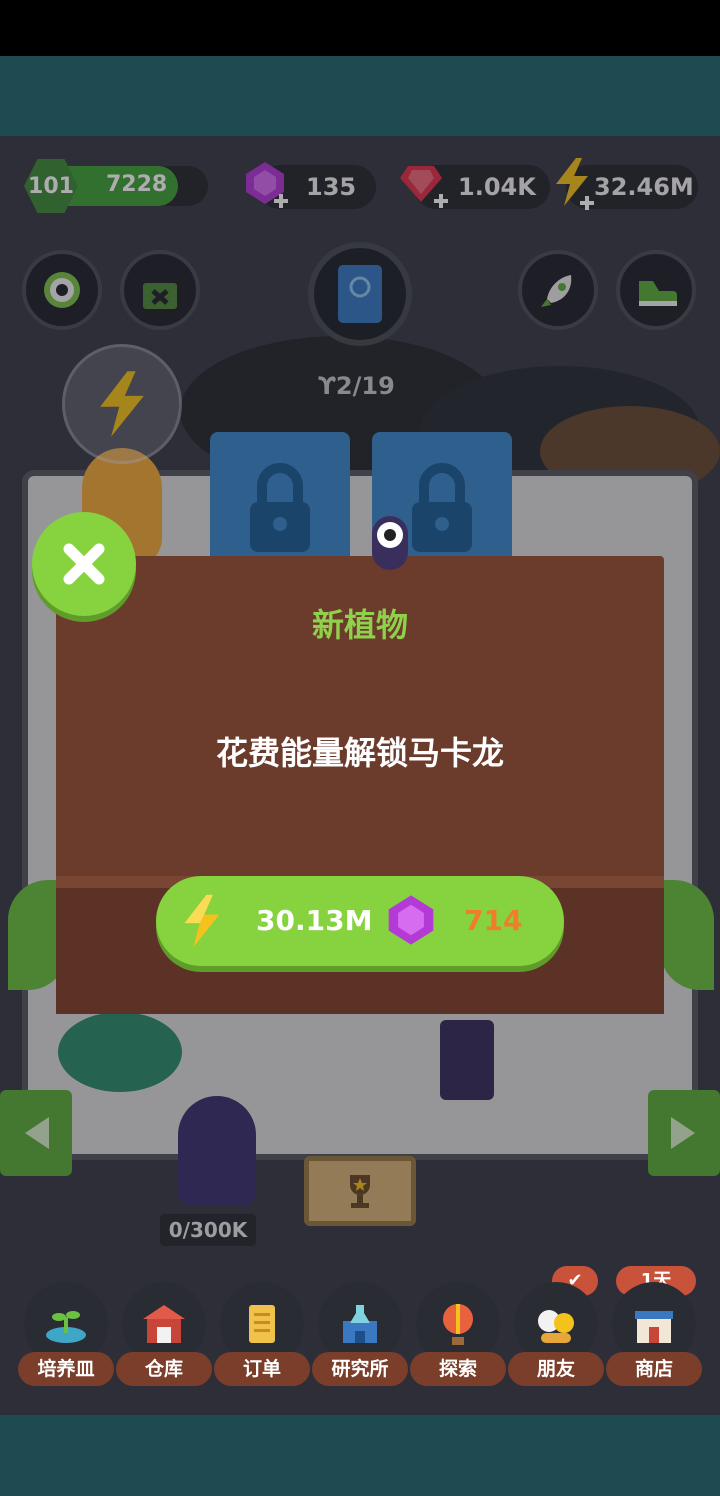 The height and width of the screenshot is (1496, 720). I want to click on nav-item-explore: 探索, so click(458, 1337).